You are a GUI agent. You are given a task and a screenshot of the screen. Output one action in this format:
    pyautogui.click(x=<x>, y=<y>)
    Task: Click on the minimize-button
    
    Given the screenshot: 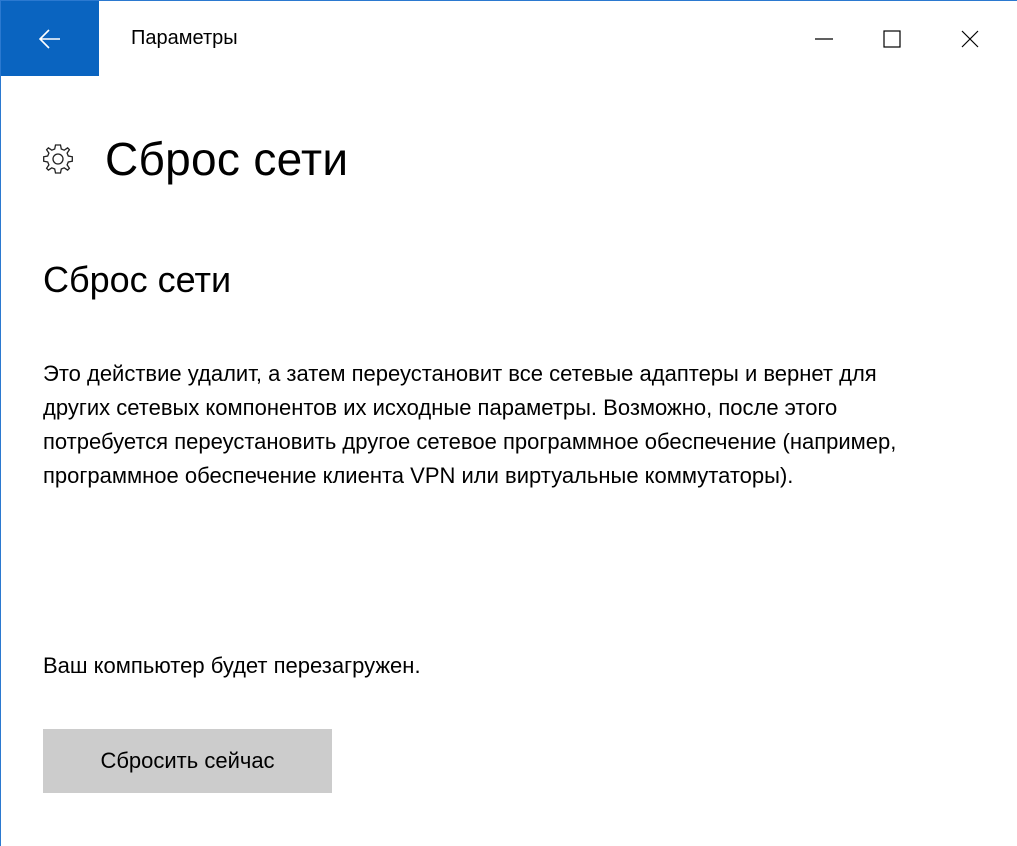 What is the action you would take?
    pyautogui.click(x=824, y=38)
    